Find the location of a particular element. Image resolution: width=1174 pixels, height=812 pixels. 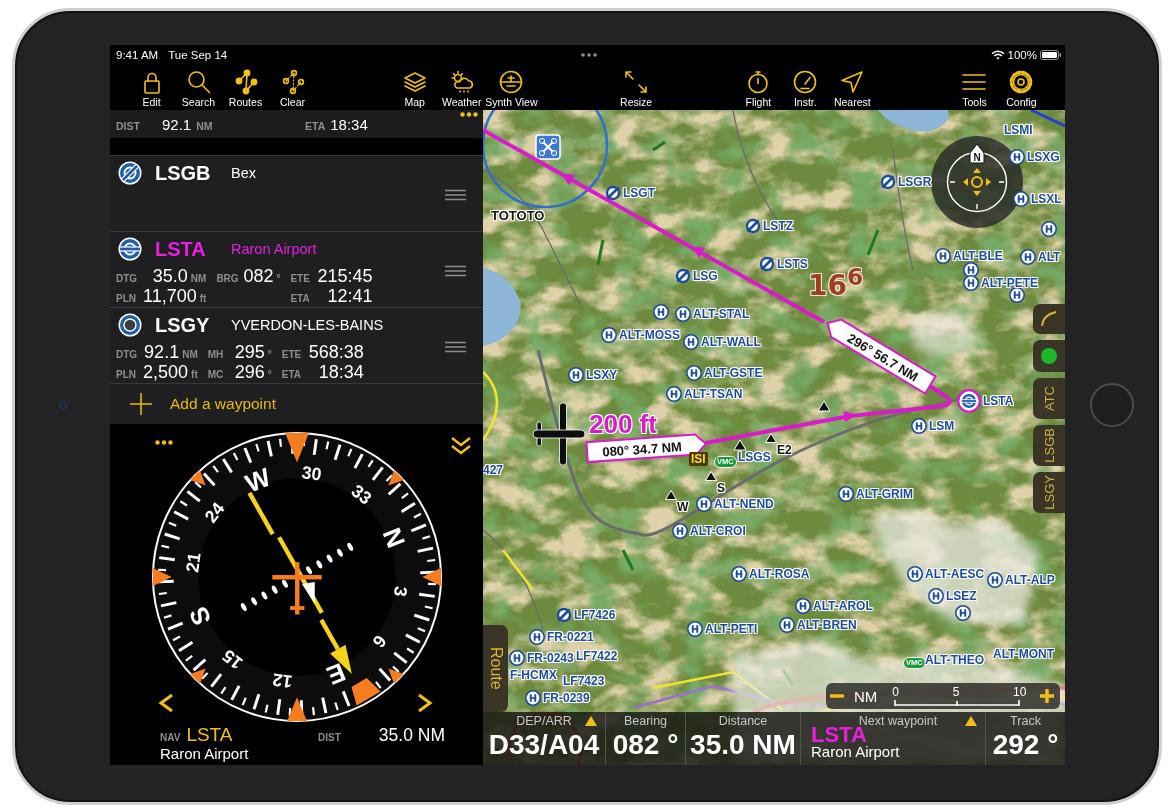

compass-heading-label: 15 is located at coordinates (232, 659).